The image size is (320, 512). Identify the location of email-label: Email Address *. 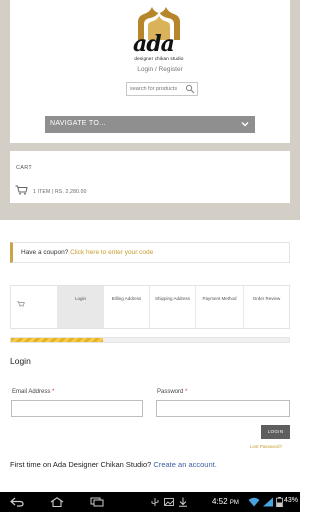
(33, 392).